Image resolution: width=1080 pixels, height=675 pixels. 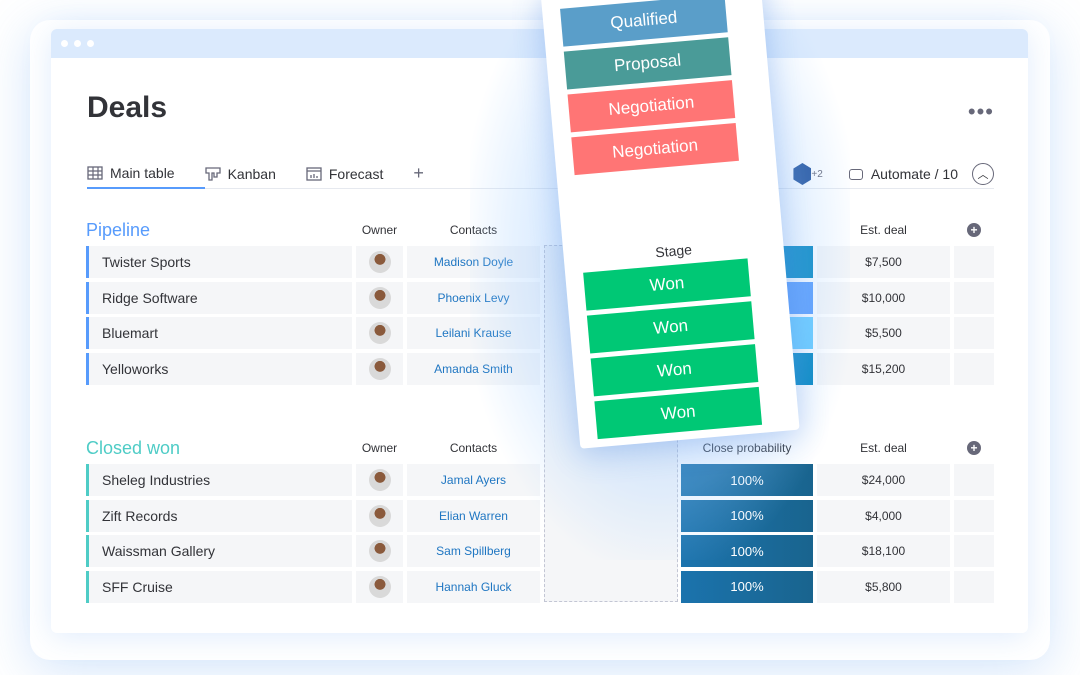 What do you see at coordinates (219, 586) in the screenshot?
I see `item-name: SFF Cruise` at bounding box center [219, 586].